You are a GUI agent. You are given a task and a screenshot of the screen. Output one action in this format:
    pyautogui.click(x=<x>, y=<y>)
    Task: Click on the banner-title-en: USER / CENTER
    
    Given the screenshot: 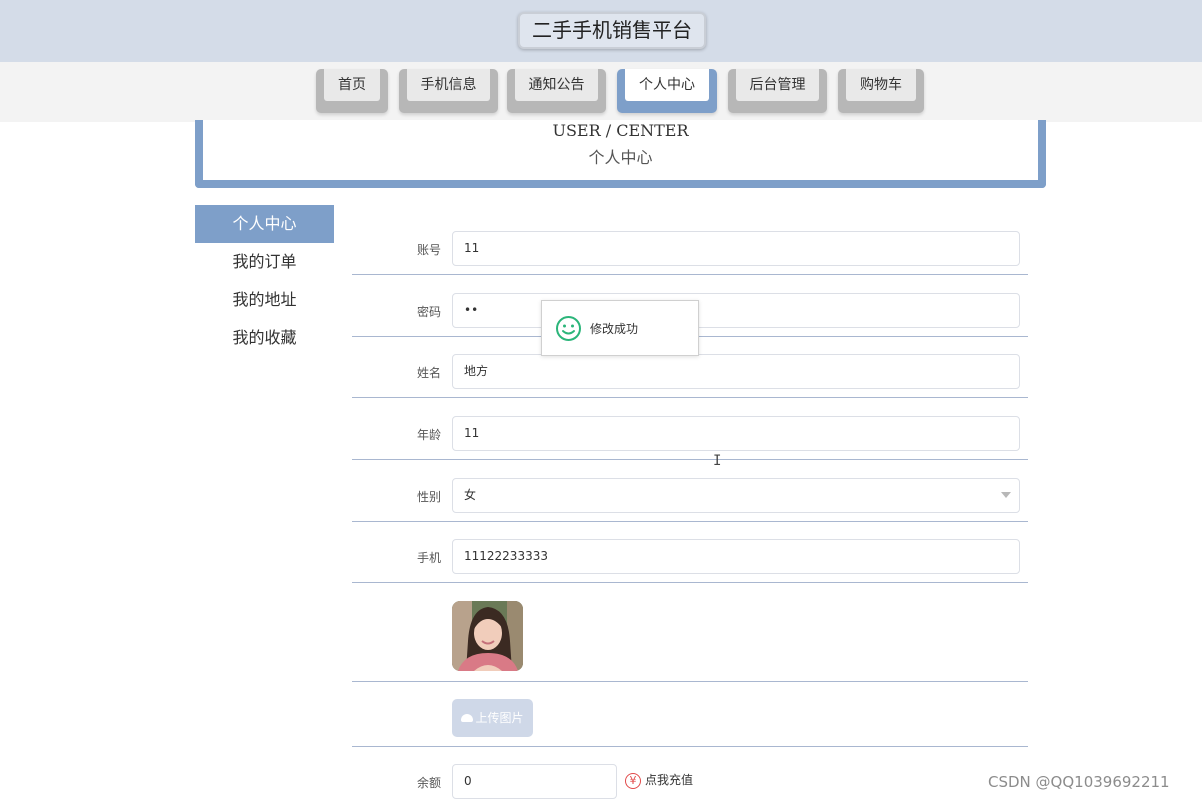 What is the action you would take?
    pyautogui.click(x=620, y=130)
    